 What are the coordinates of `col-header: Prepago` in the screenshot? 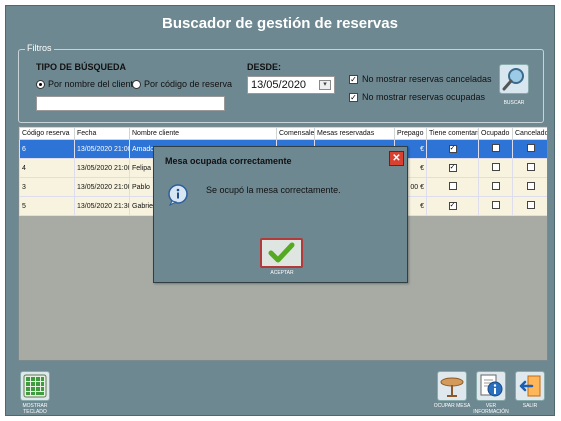 It's located at (410, 133).